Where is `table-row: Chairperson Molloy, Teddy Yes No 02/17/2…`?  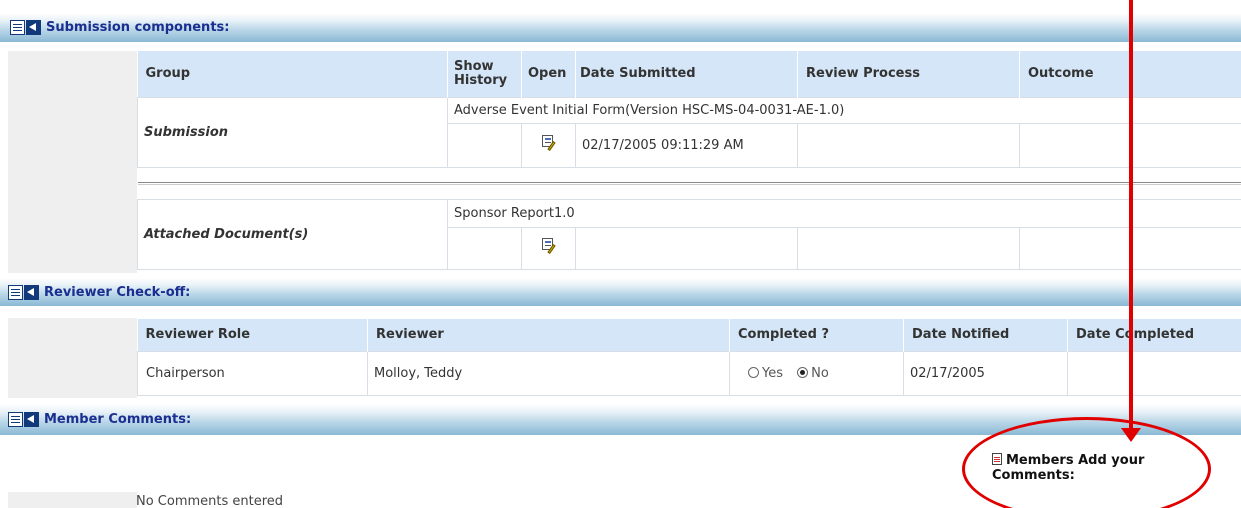
table-row: Chairperson Molloy, Teddy Yes No 02/17/2… is located at coordinates (689, 373).